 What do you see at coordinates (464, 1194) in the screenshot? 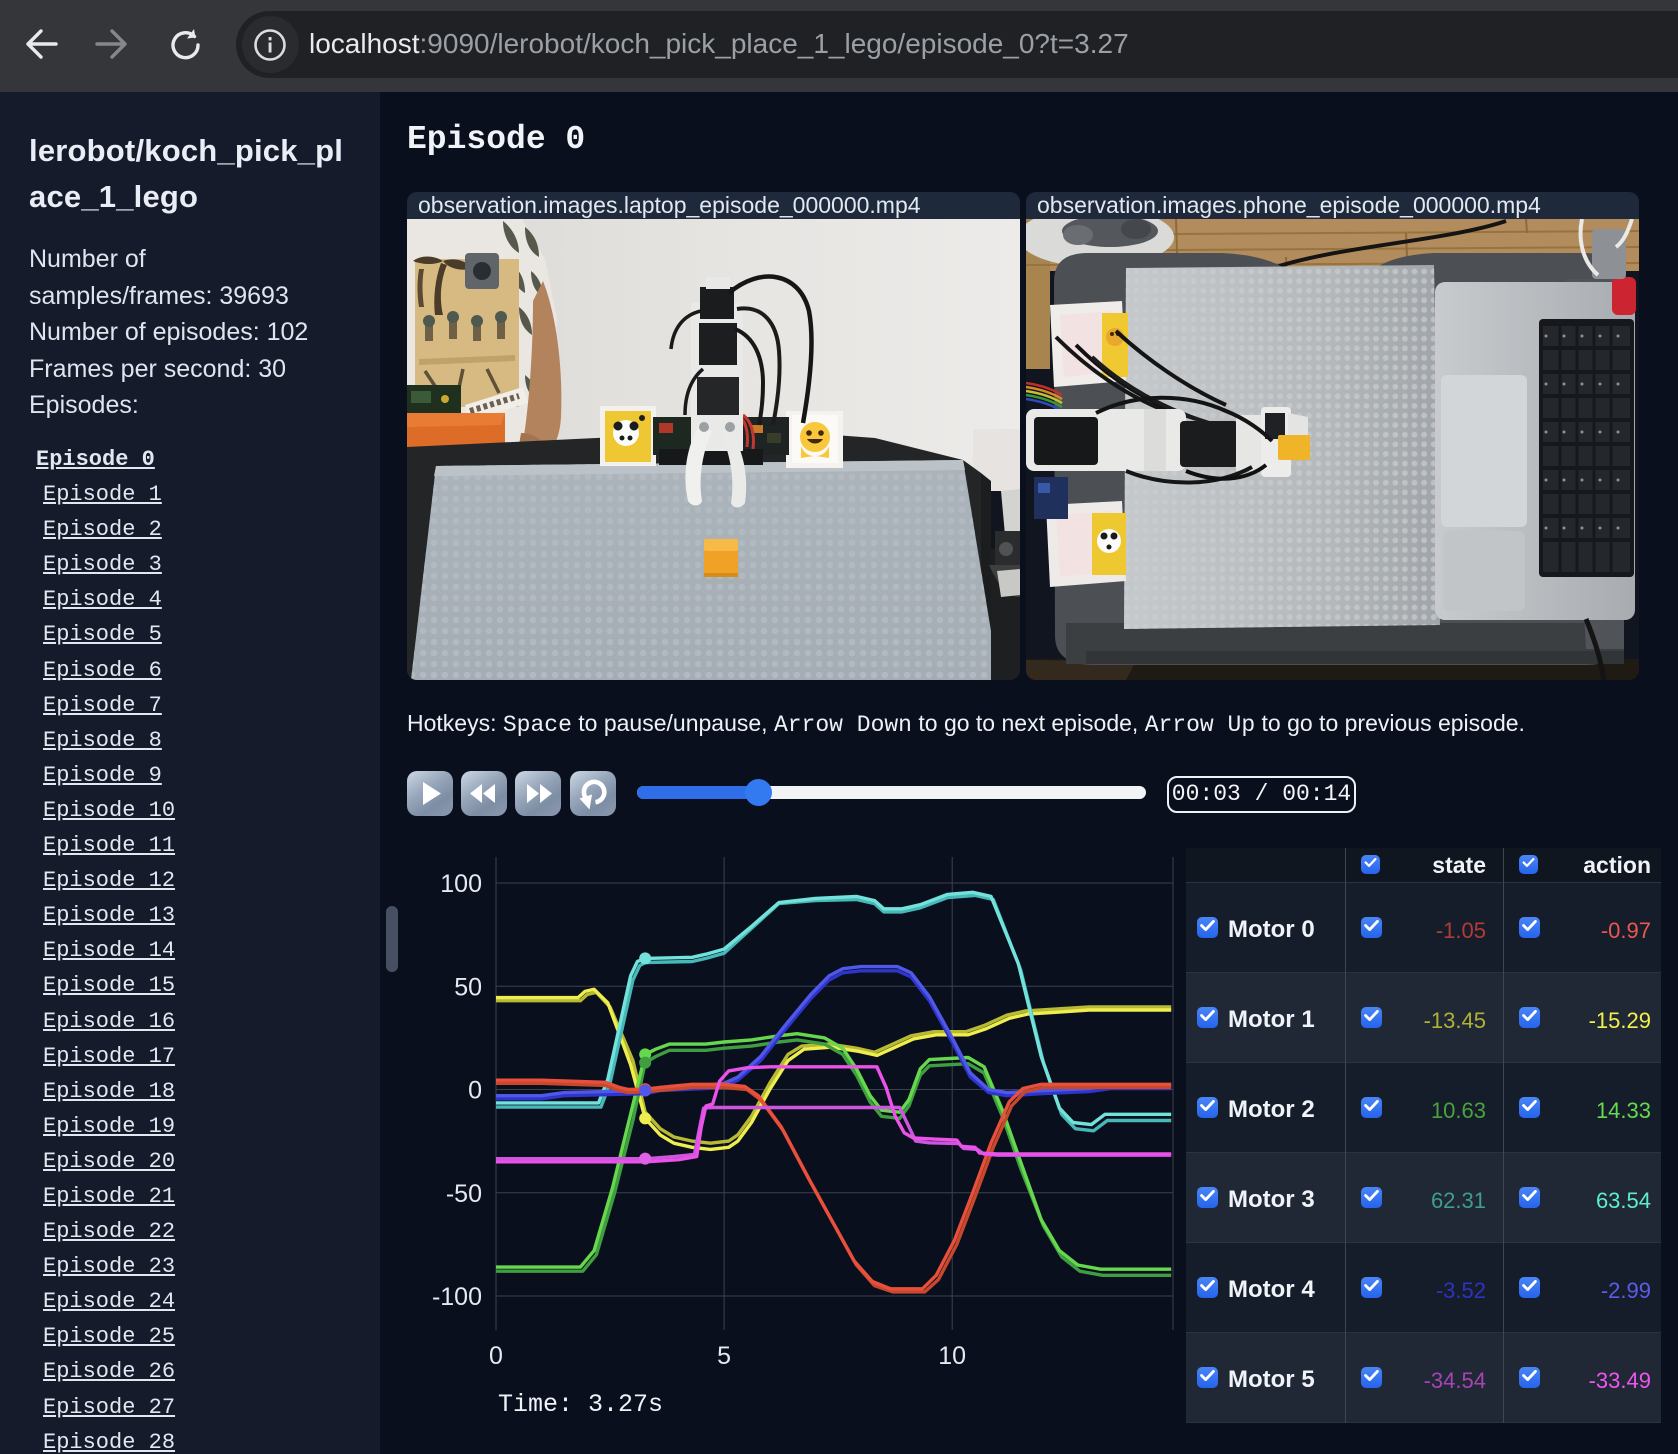
I see `svg-text: -50` at bounding box center [464, 1194].